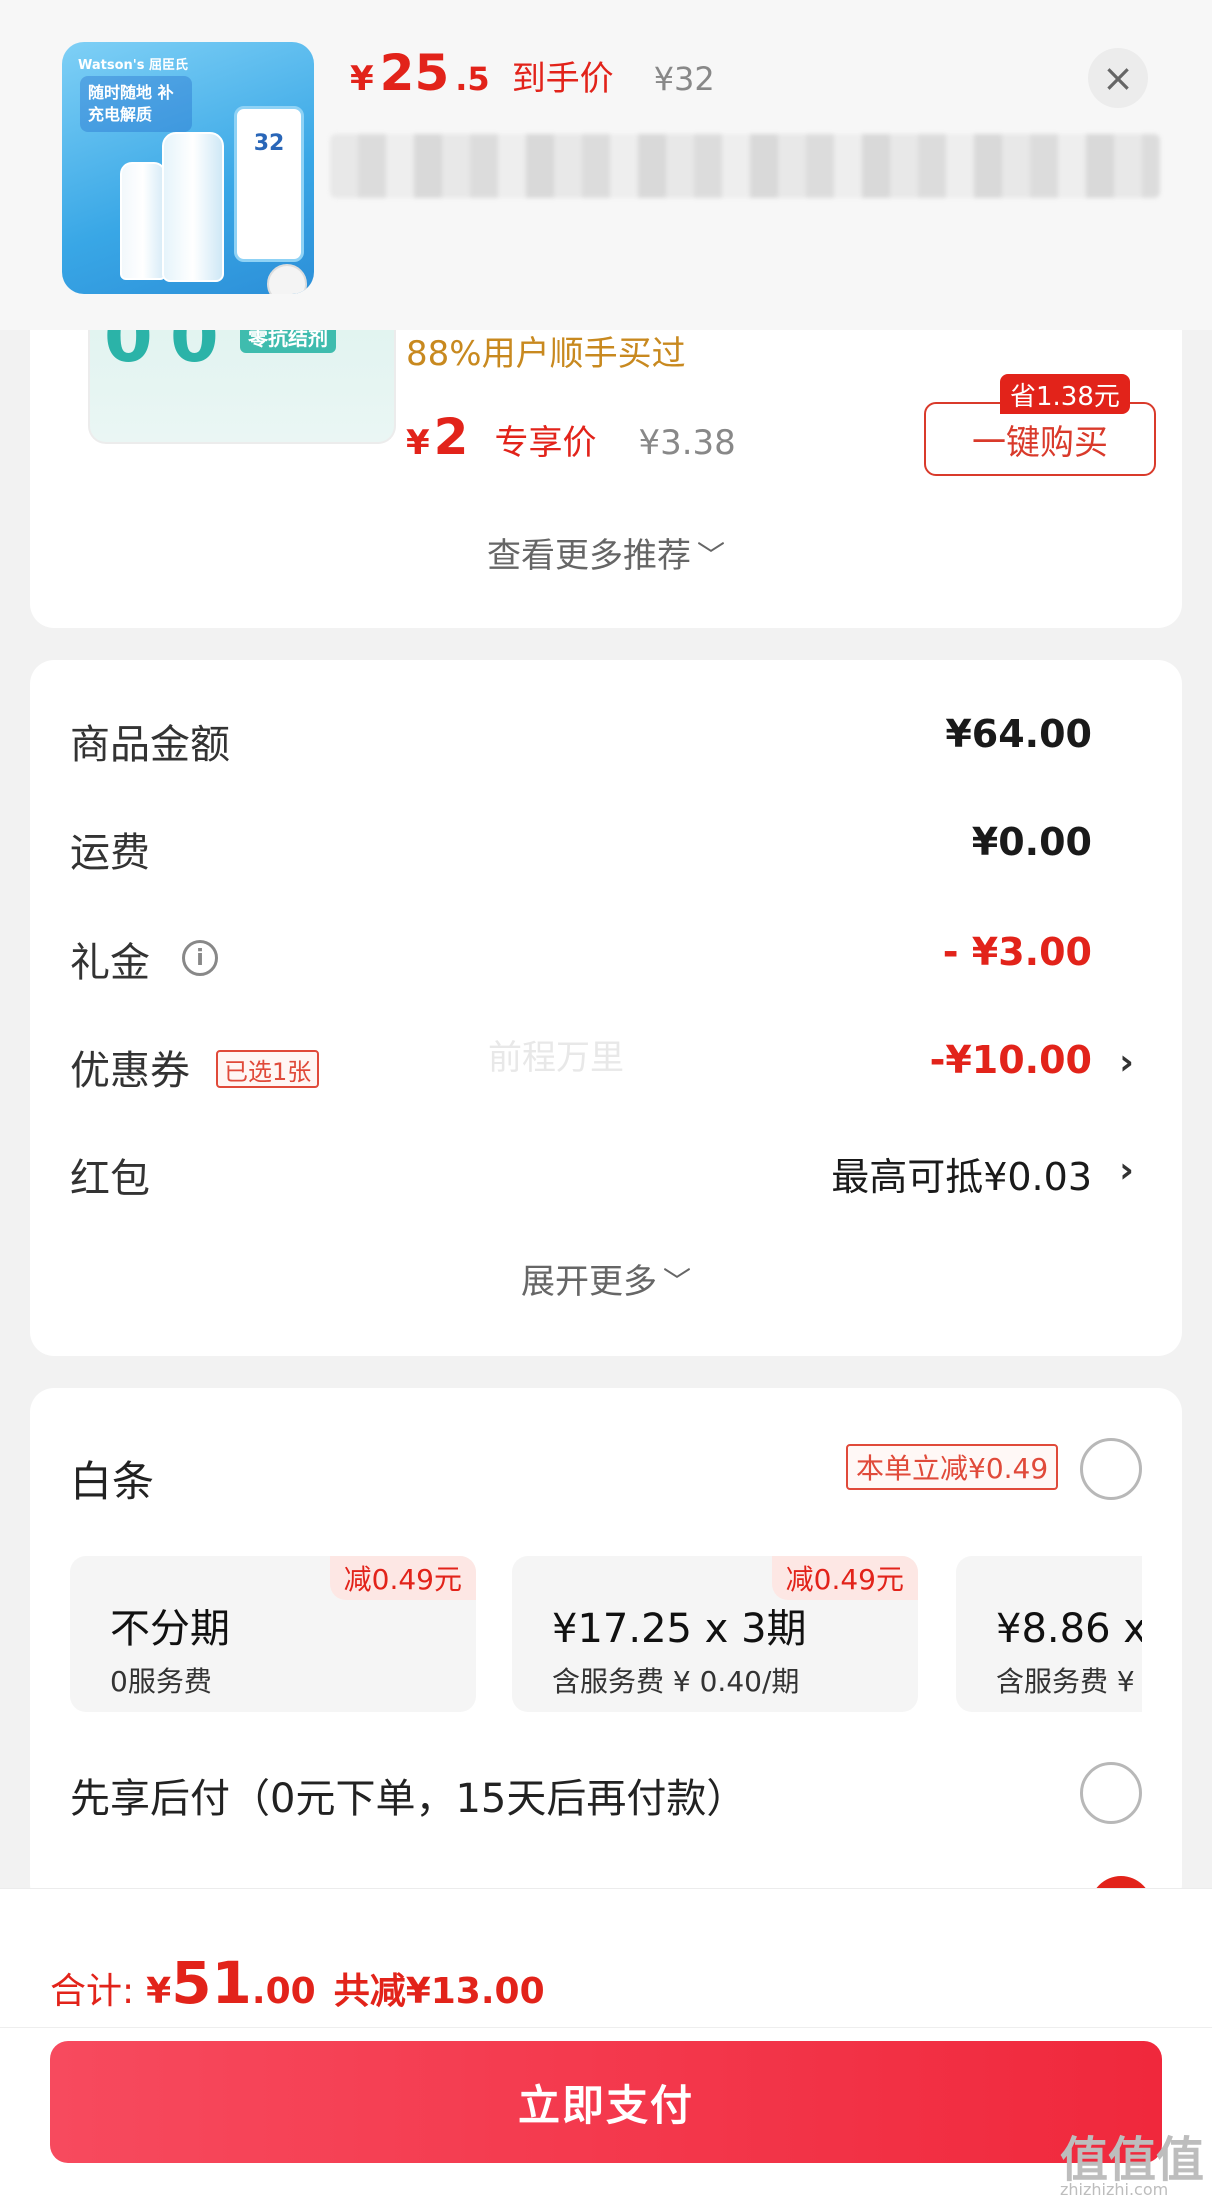 This screenshot has height=2204, width=1212. Describe the element at coordinates (273, 1634) in the screenshot. I see `installment-plan-none: 减0.49元 不分期 0服务费` at that location.